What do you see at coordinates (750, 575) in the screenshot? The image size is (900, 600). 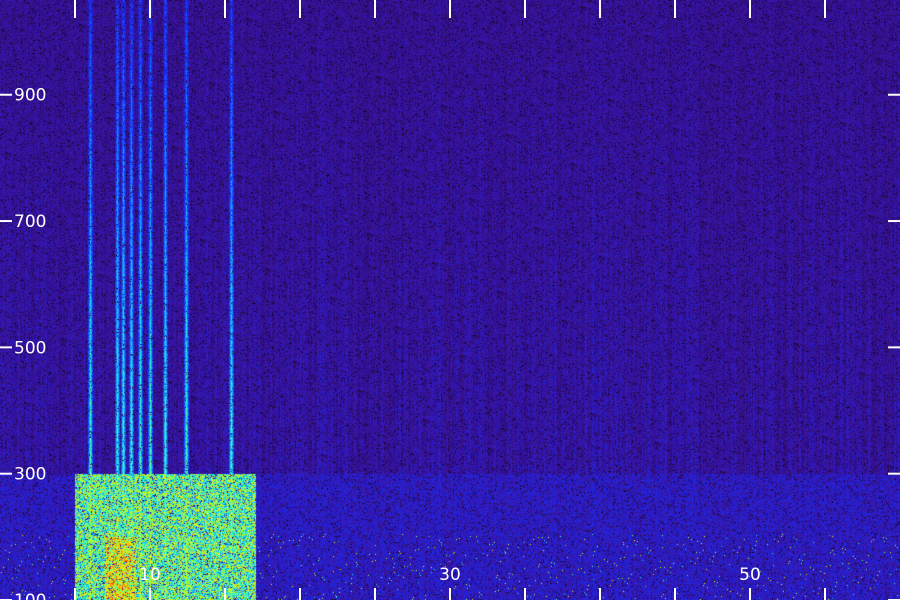 I see `x-tick-label: 50` at bounding box center [750, 575].